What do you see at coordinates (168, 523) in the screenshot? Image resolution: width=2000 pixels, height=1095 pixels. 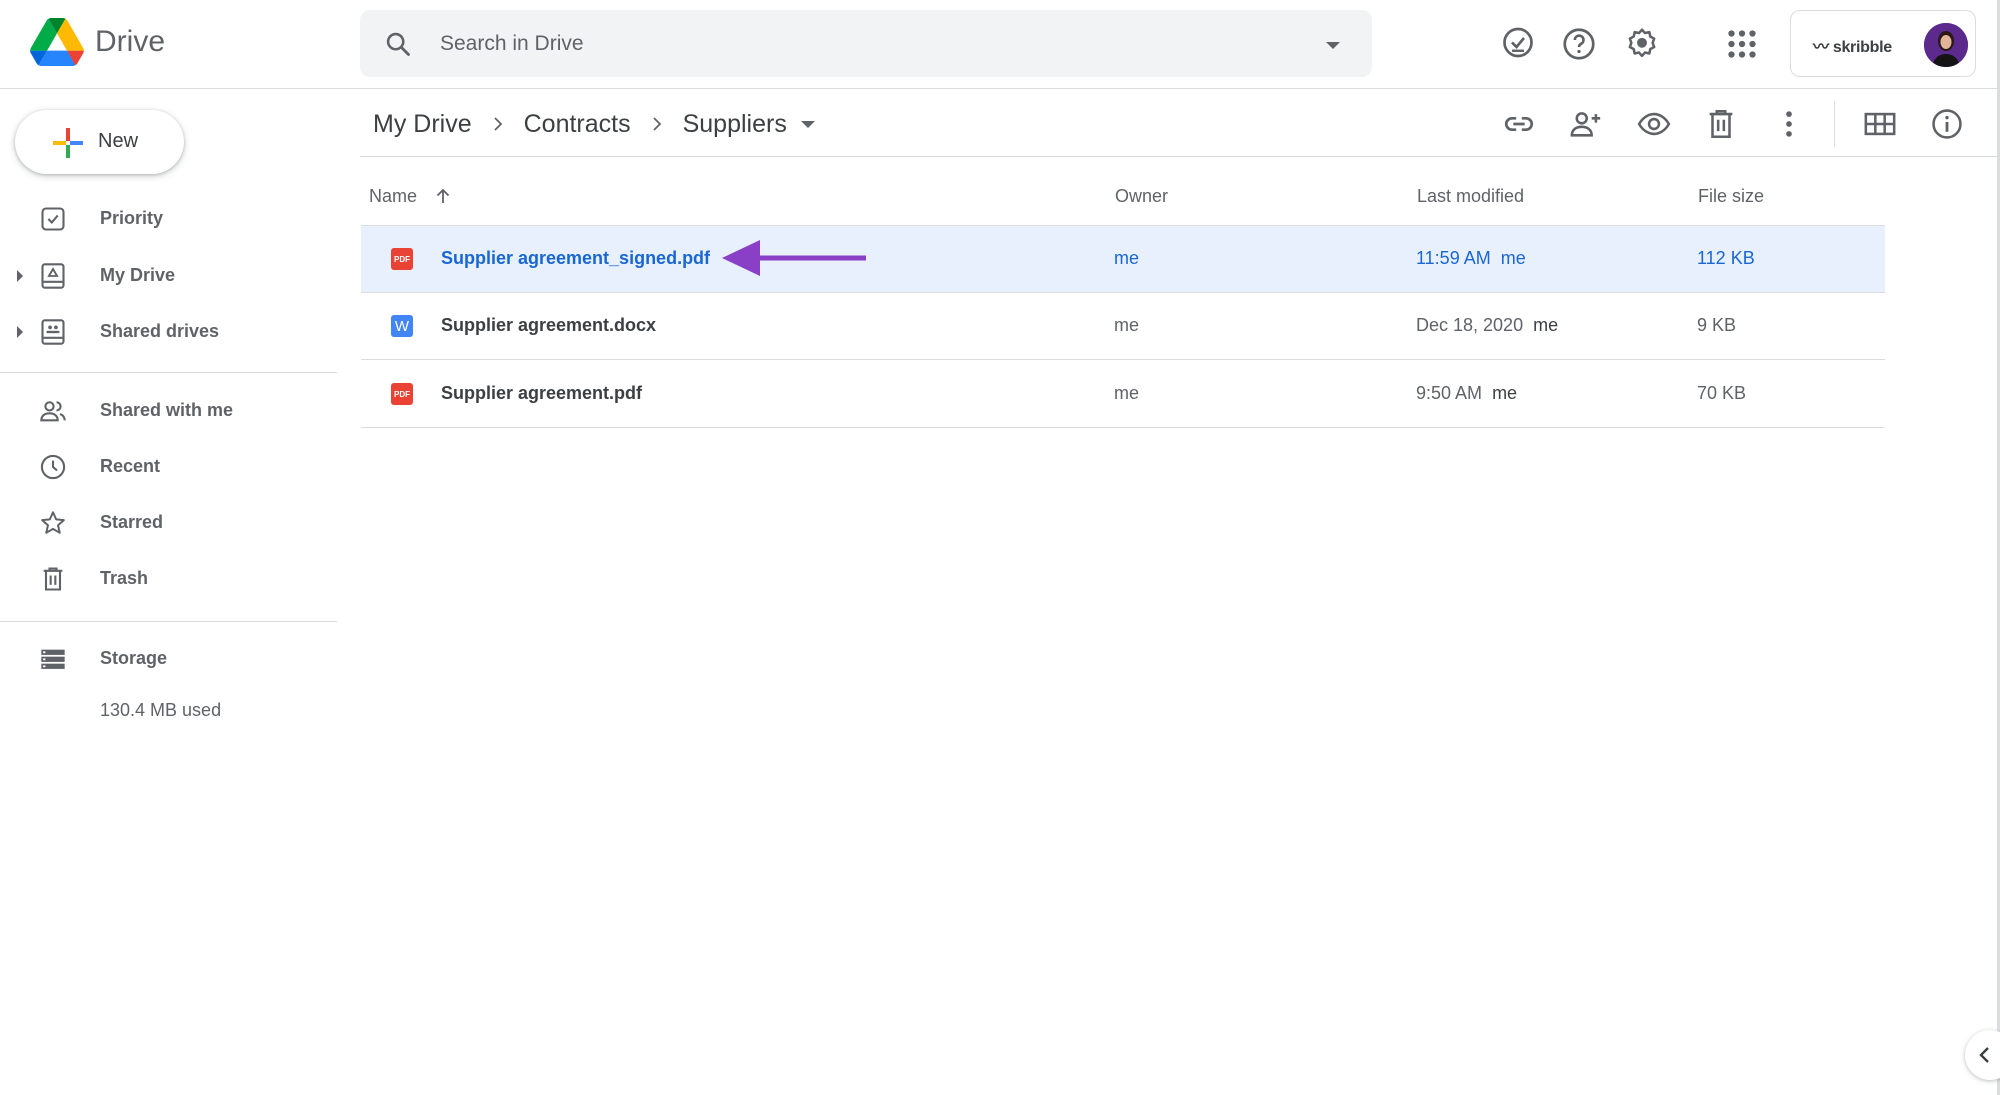 I see `sidebar-item-starred: Starred` at bounding box center [168, 523].